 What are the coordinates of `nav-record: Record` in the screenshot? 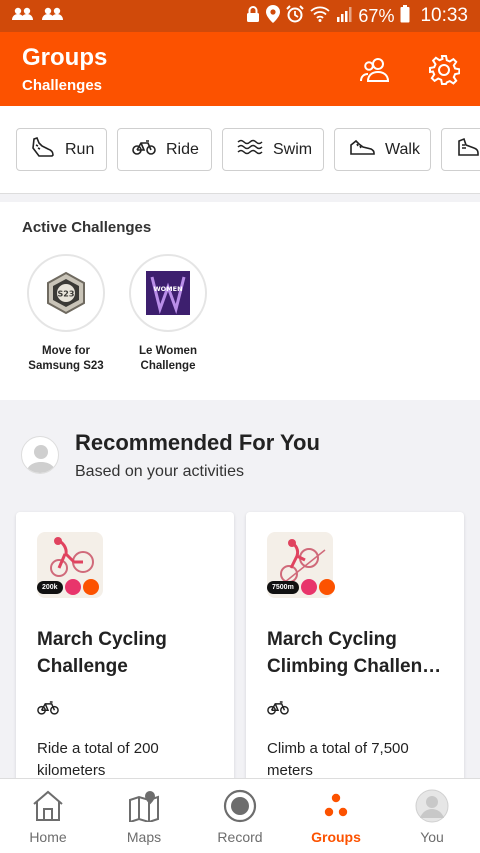 It's located at (240, 816).